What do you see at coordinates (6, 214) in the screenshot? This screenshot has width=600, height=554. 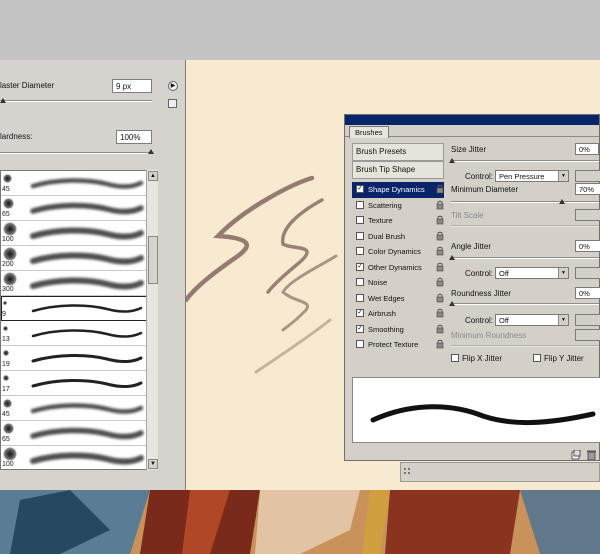 I see `brush-size-label: 65` at bounding box center [6, 214].